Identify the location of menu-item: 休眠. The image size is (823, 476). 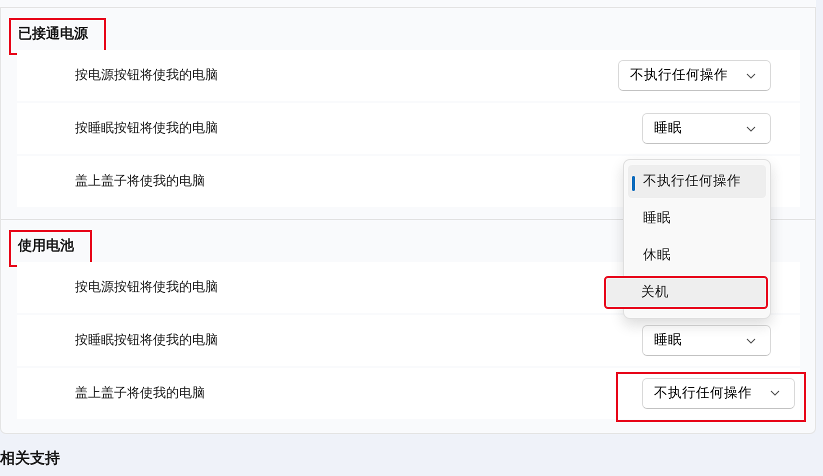
(697, 255).